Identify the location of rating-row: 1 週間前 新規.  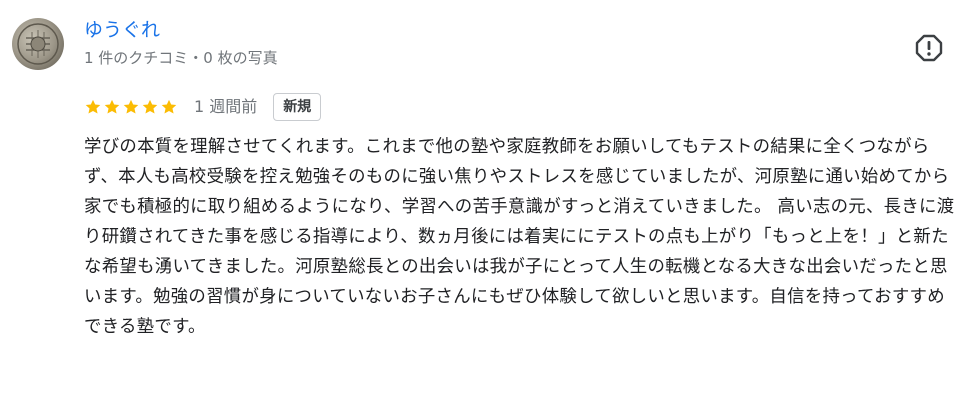
(203, 107).